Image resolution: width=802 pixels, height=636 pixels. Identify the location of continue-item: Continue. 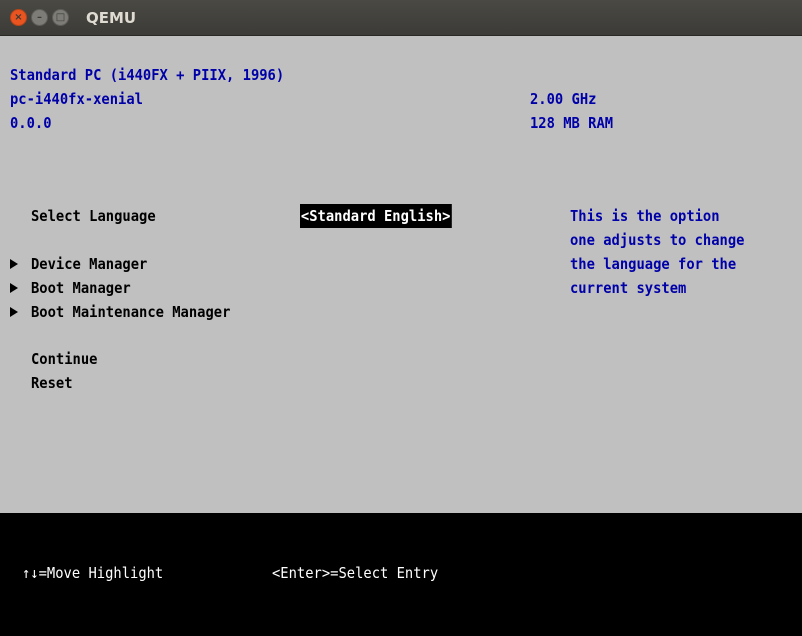
(64, 359).